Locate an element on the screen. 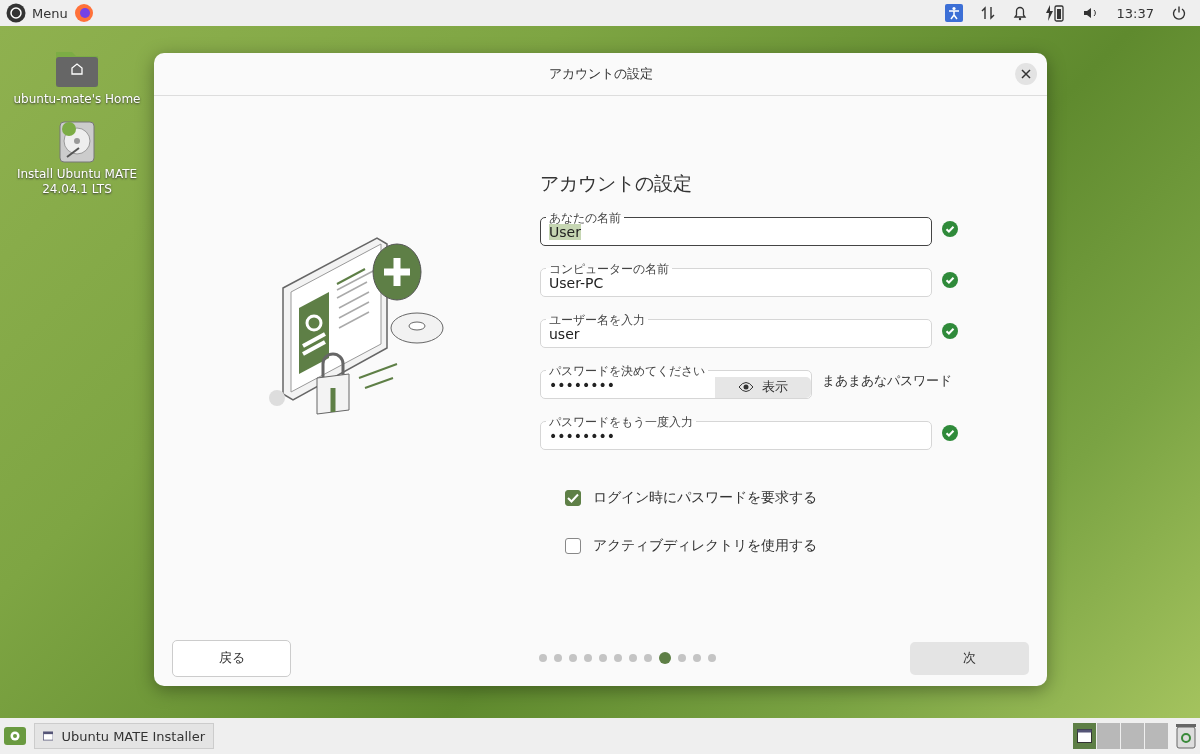 The height and width of the screenshot is (754, 1200). bell-icon is located at coordinates (1019, 13).